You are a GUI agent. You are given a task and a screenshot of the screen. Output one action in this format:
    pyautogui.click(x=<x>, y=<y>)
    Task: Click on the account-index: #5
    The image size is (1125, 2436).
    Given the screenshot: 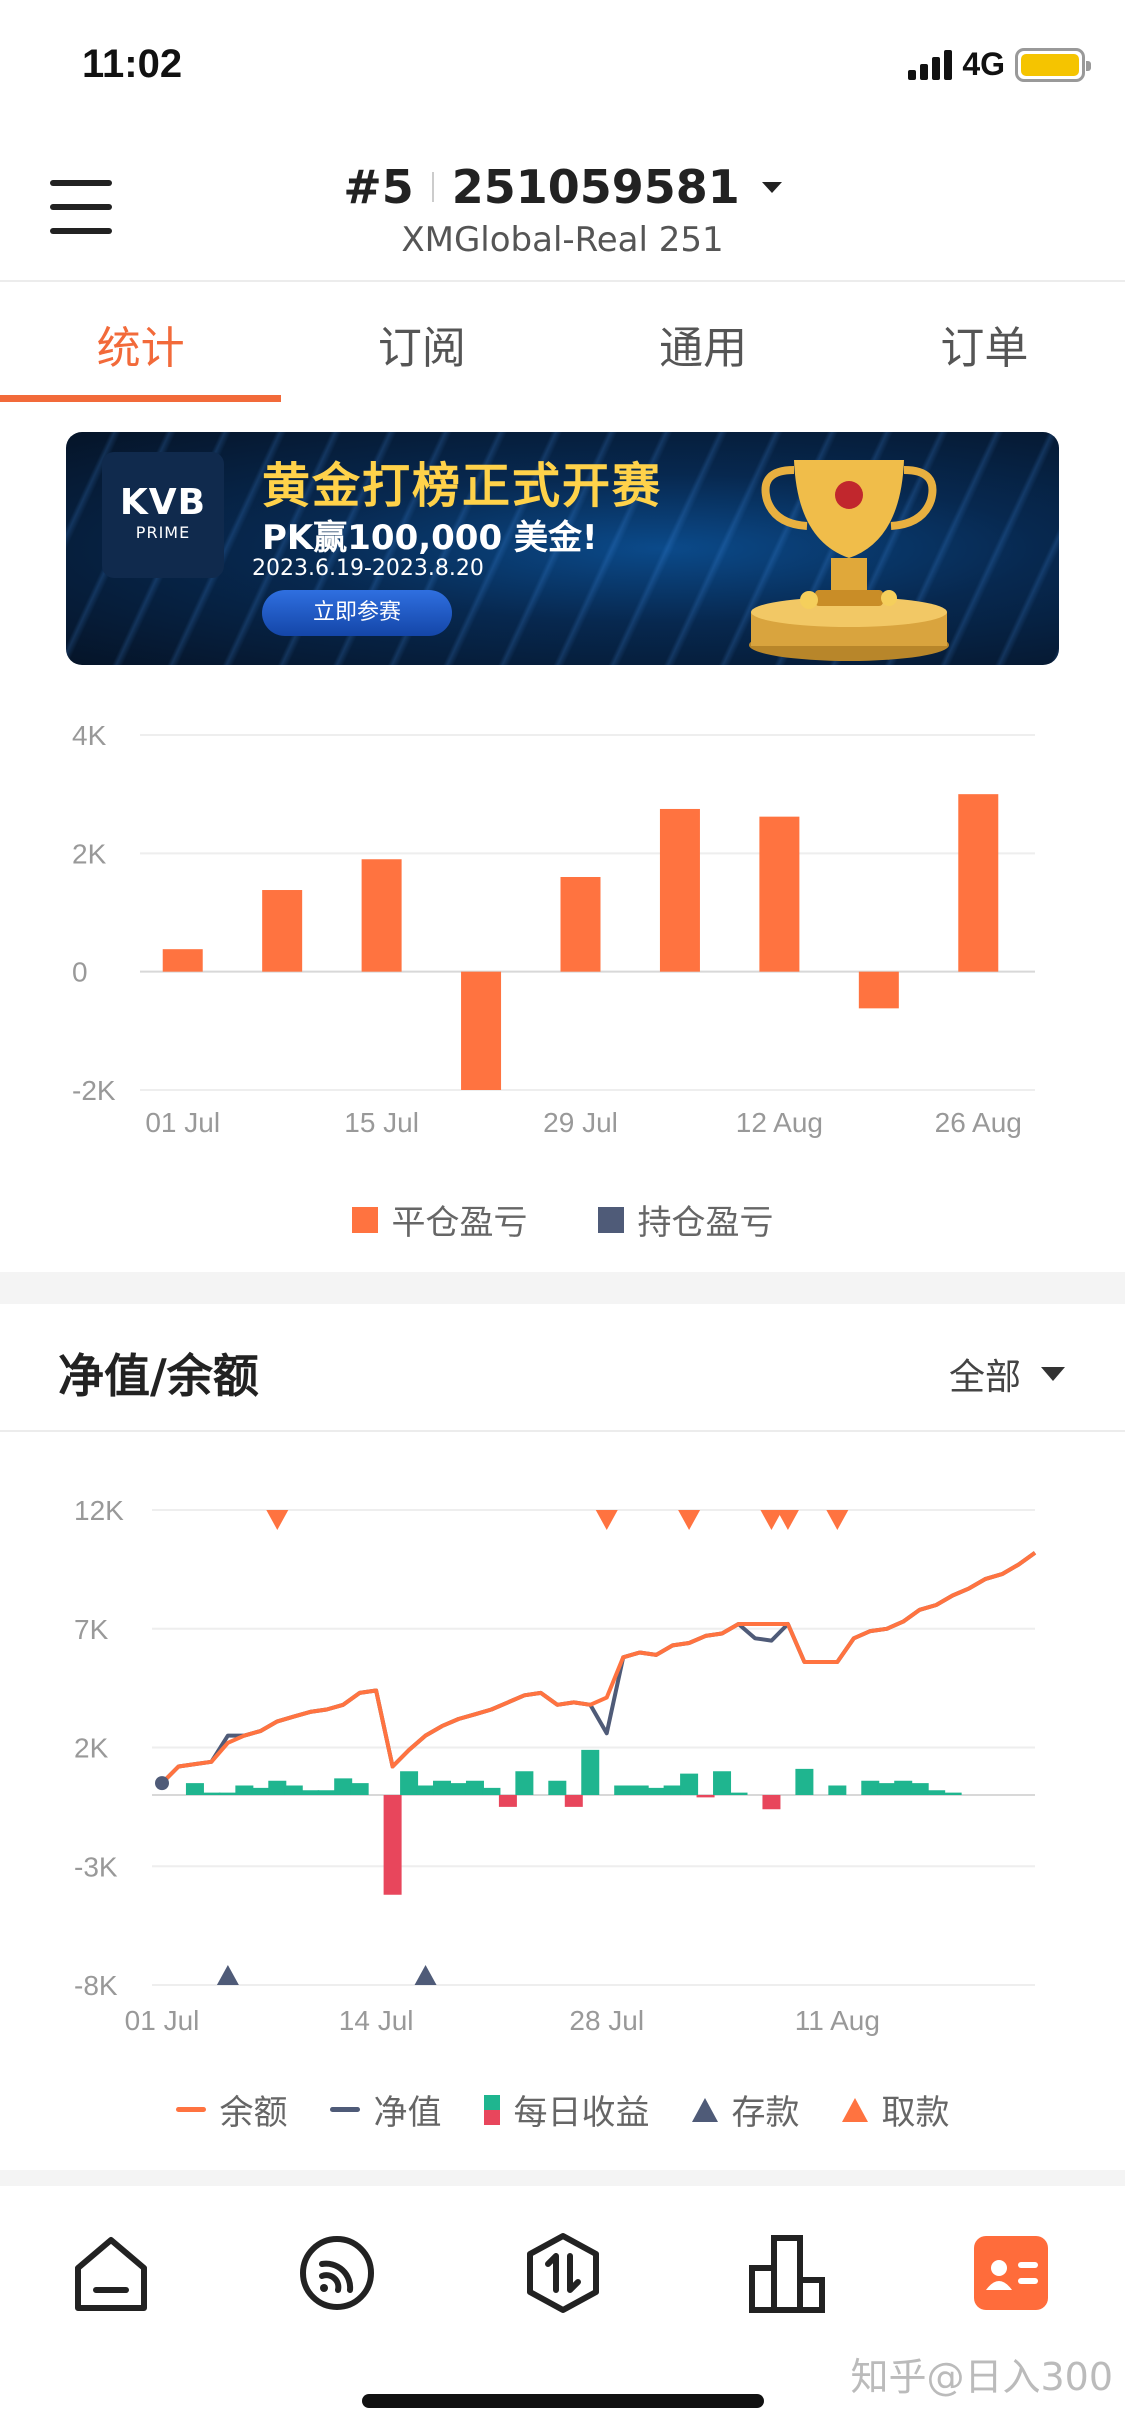 What is the action you would take?
    pyautogui.click(x=378, y=187)
    